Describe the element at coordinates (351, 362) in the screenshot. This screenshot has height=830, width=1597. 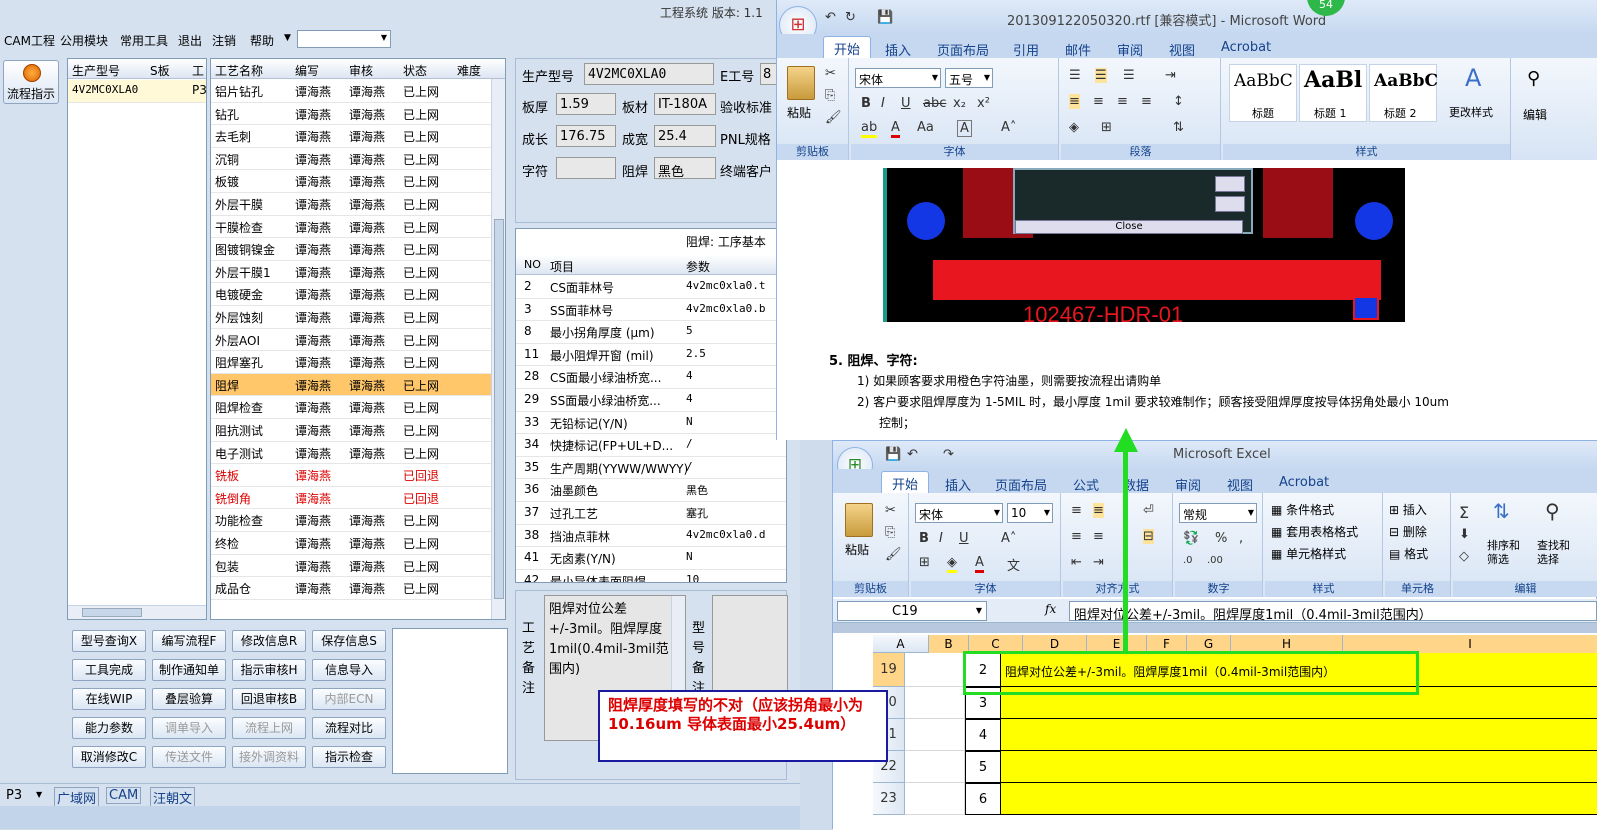
I see `table-row: 阻焊塞孔 谭海燕 谭海燕 已上网` at that location.